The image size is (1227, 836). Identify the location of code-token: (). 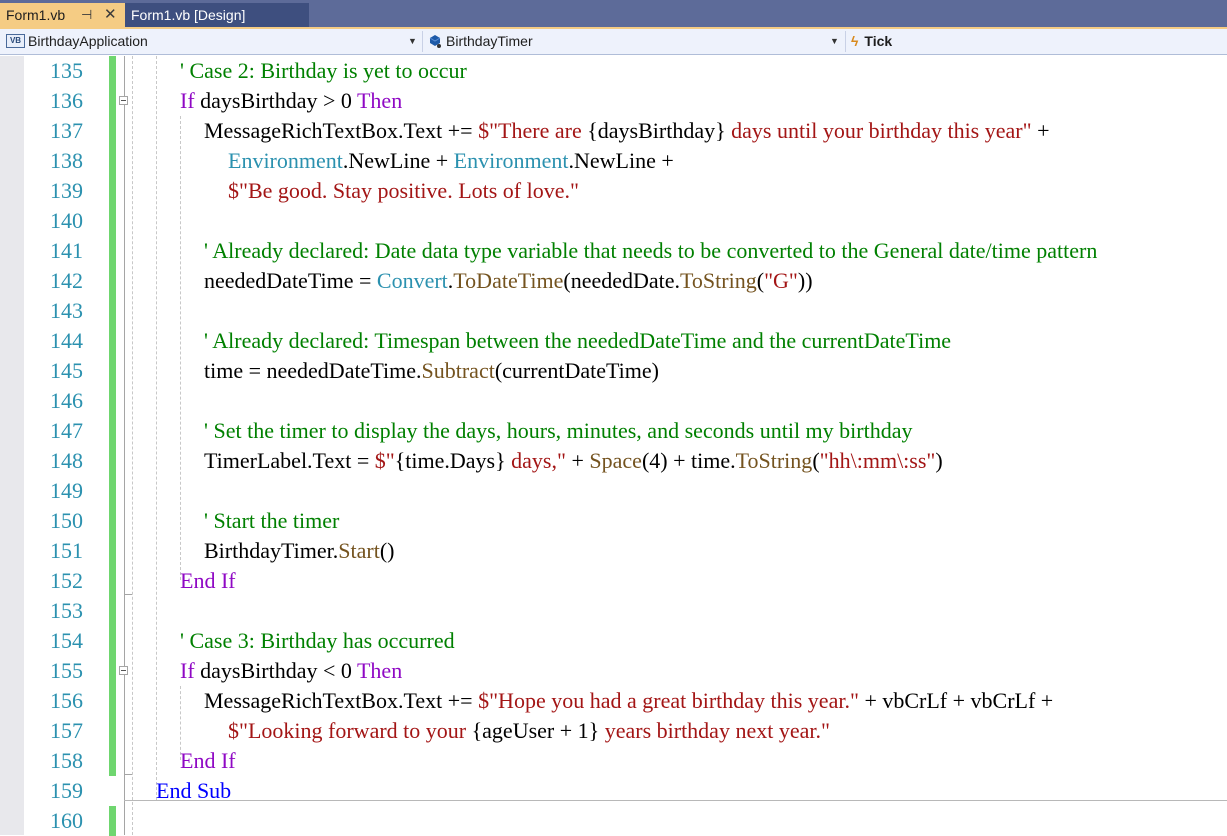
(387, 550).